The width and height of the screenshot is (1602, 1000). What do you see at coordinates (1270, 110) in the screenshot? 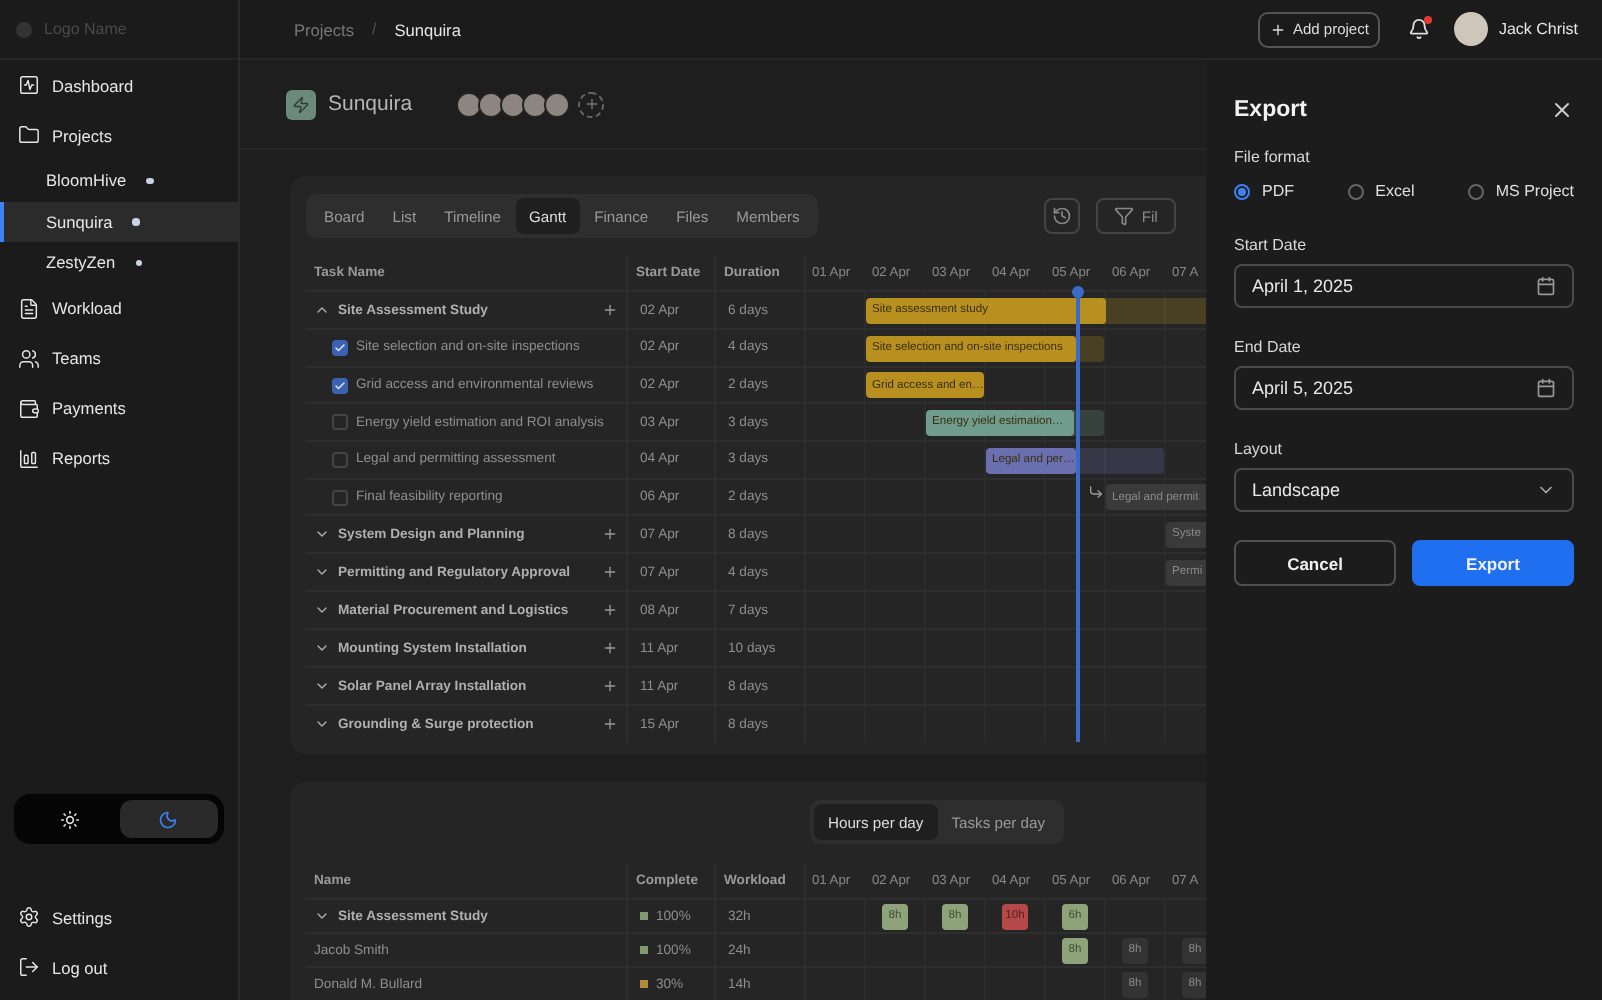
I see `panel-title: Export` at bounding box center [1270, 110].